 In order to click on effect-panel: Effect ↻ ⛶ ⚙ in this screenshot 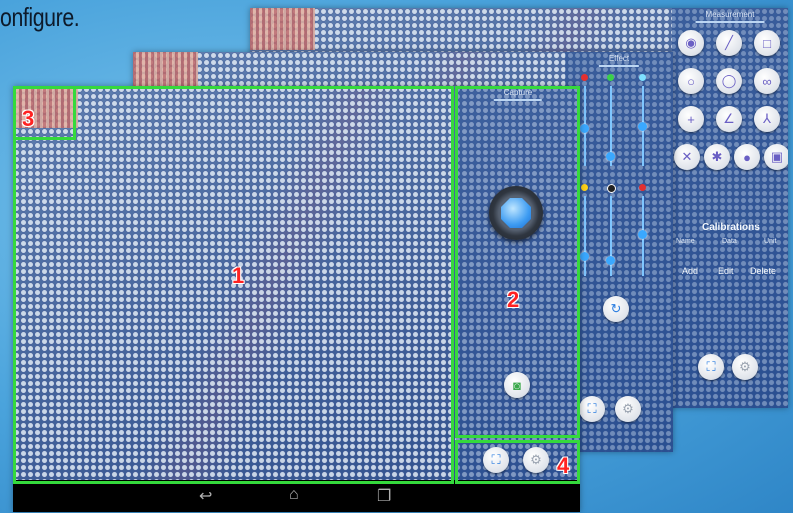, I will do `click(619, 252)`.